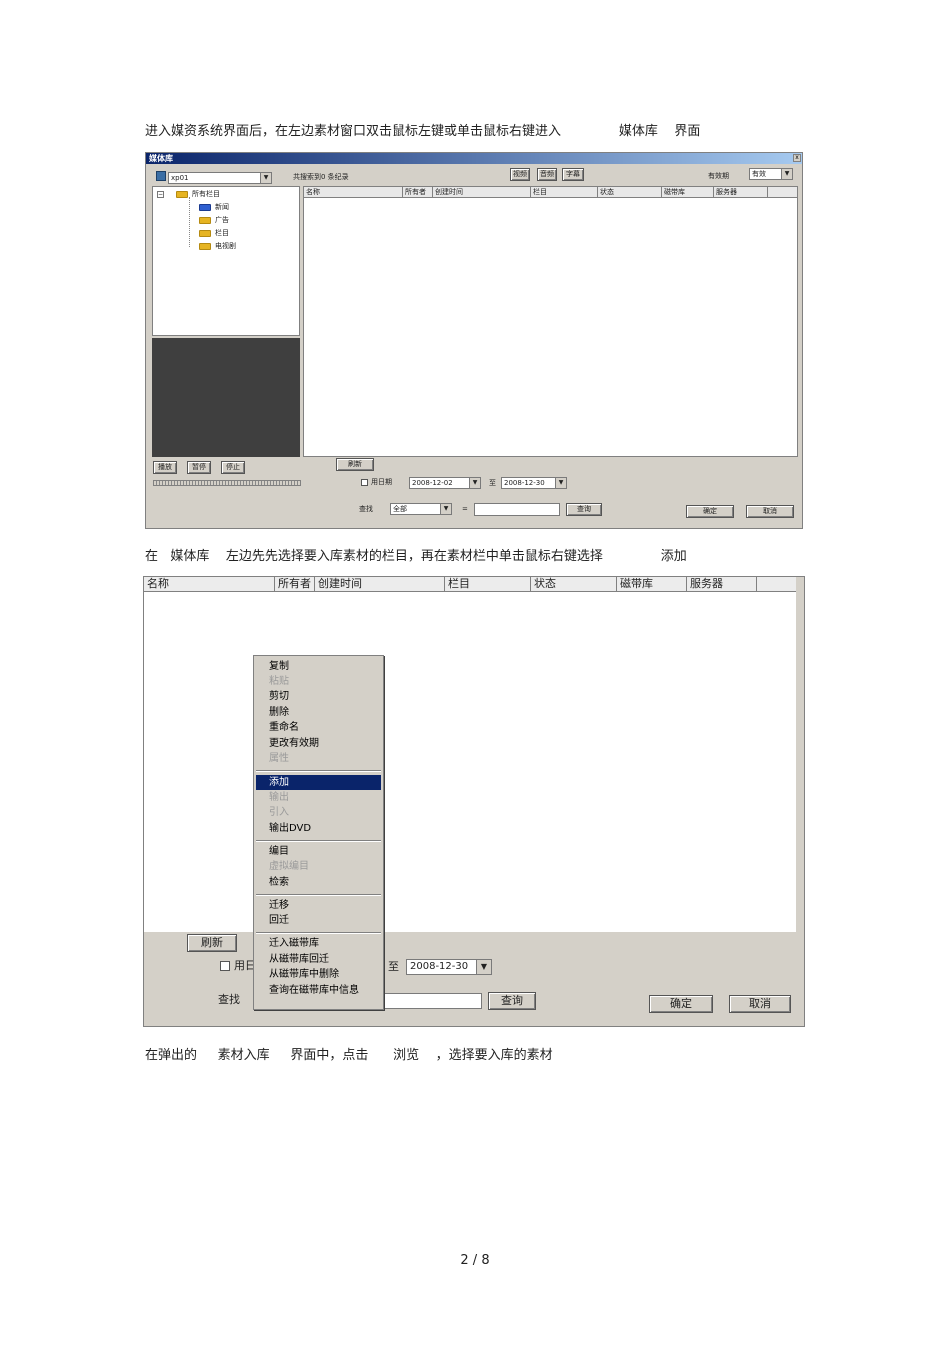  I want to click on tree-item-tv-drama: 电视剧, so click(217, 246).